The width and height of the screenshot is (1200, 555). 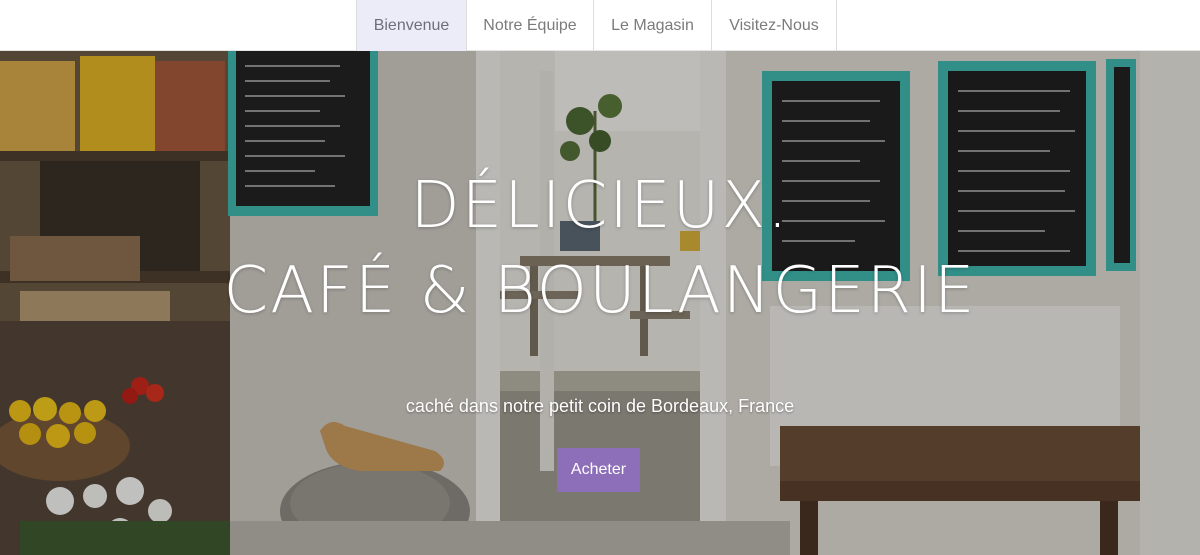 What do you see at coordinates (530, 25) in the screenshot?
I see `nav-item-notre-equipe: Notre Équipe` at bounding box center [530, 25].